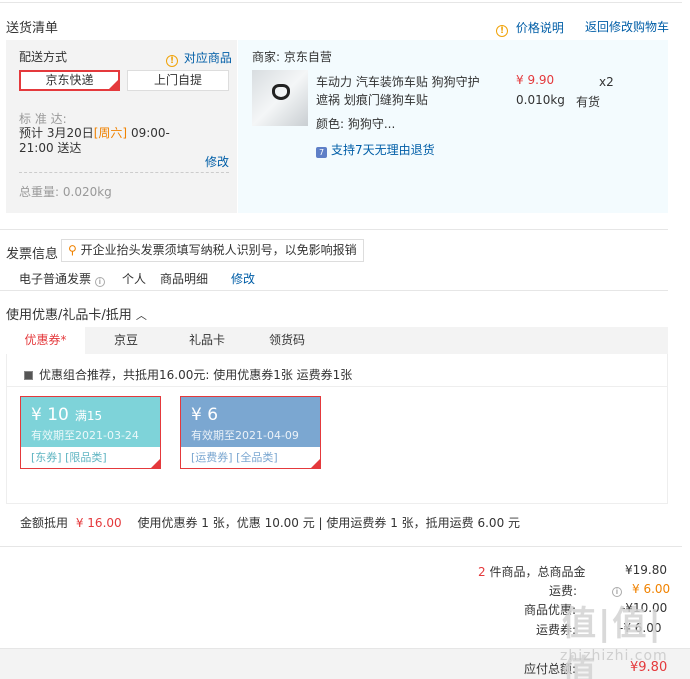 The image size is (690, 679). Describe the element at coordinates (69, 457) in the screenshot. I see `coupon-tags: [东券] [限品类]` at that location.